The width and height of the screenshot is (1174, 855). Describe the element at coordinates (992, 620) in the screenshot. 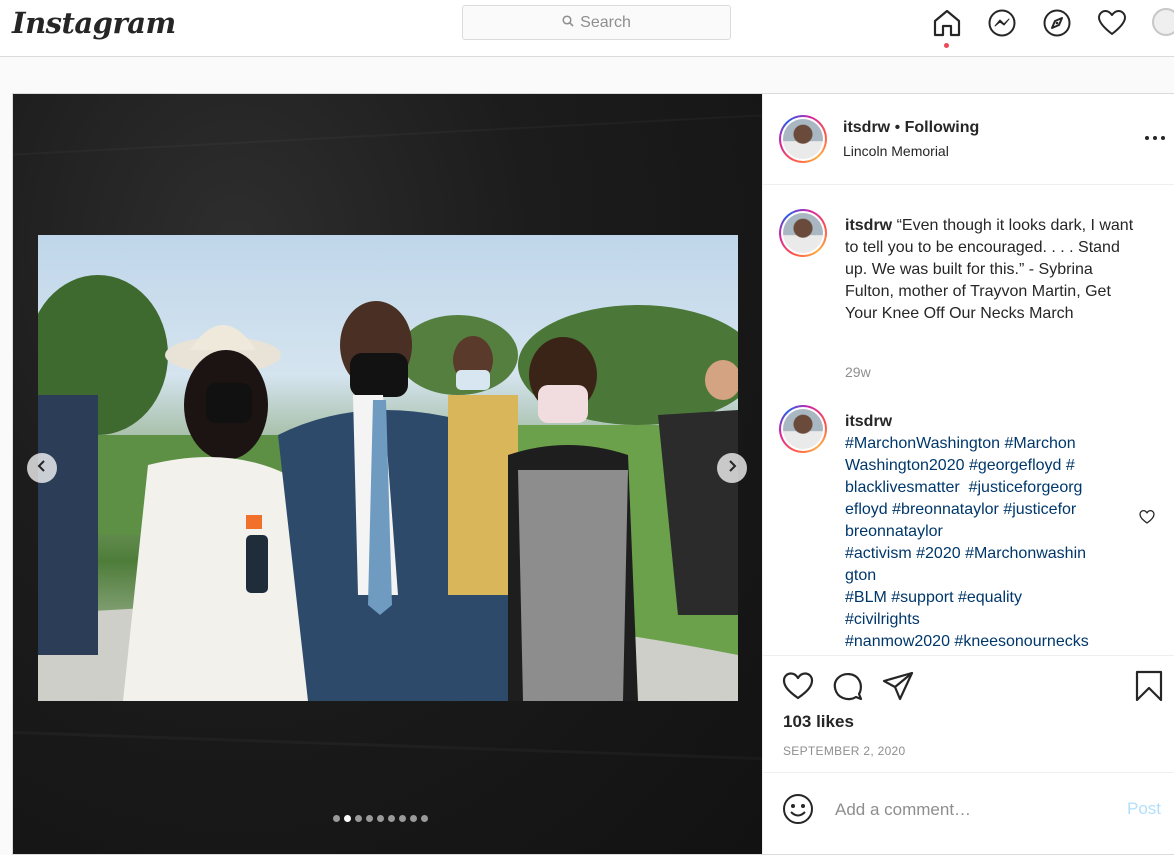

I see `hashtag-line: #civilrights` at that location.